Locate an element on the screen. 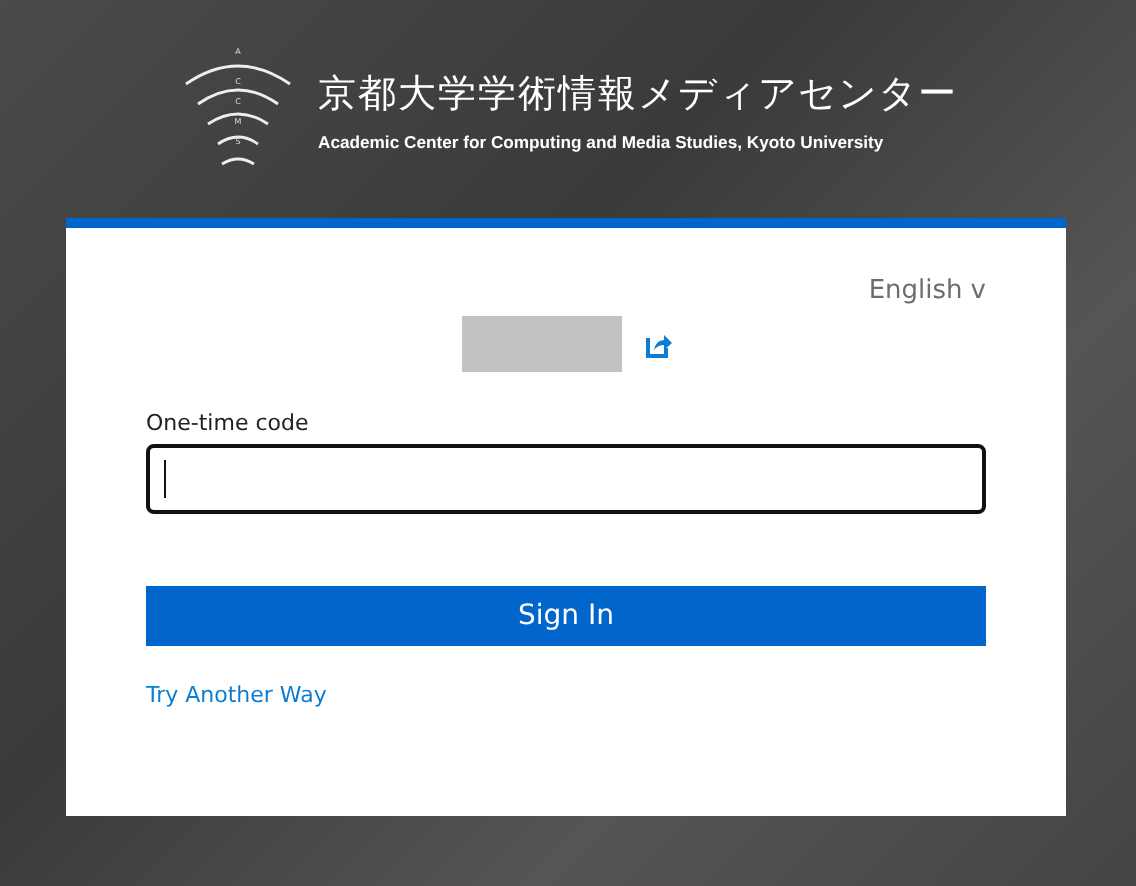 This screenshot has width=1136, height=886. sign-in-button: Sign In is located at coordinates (566, 616).